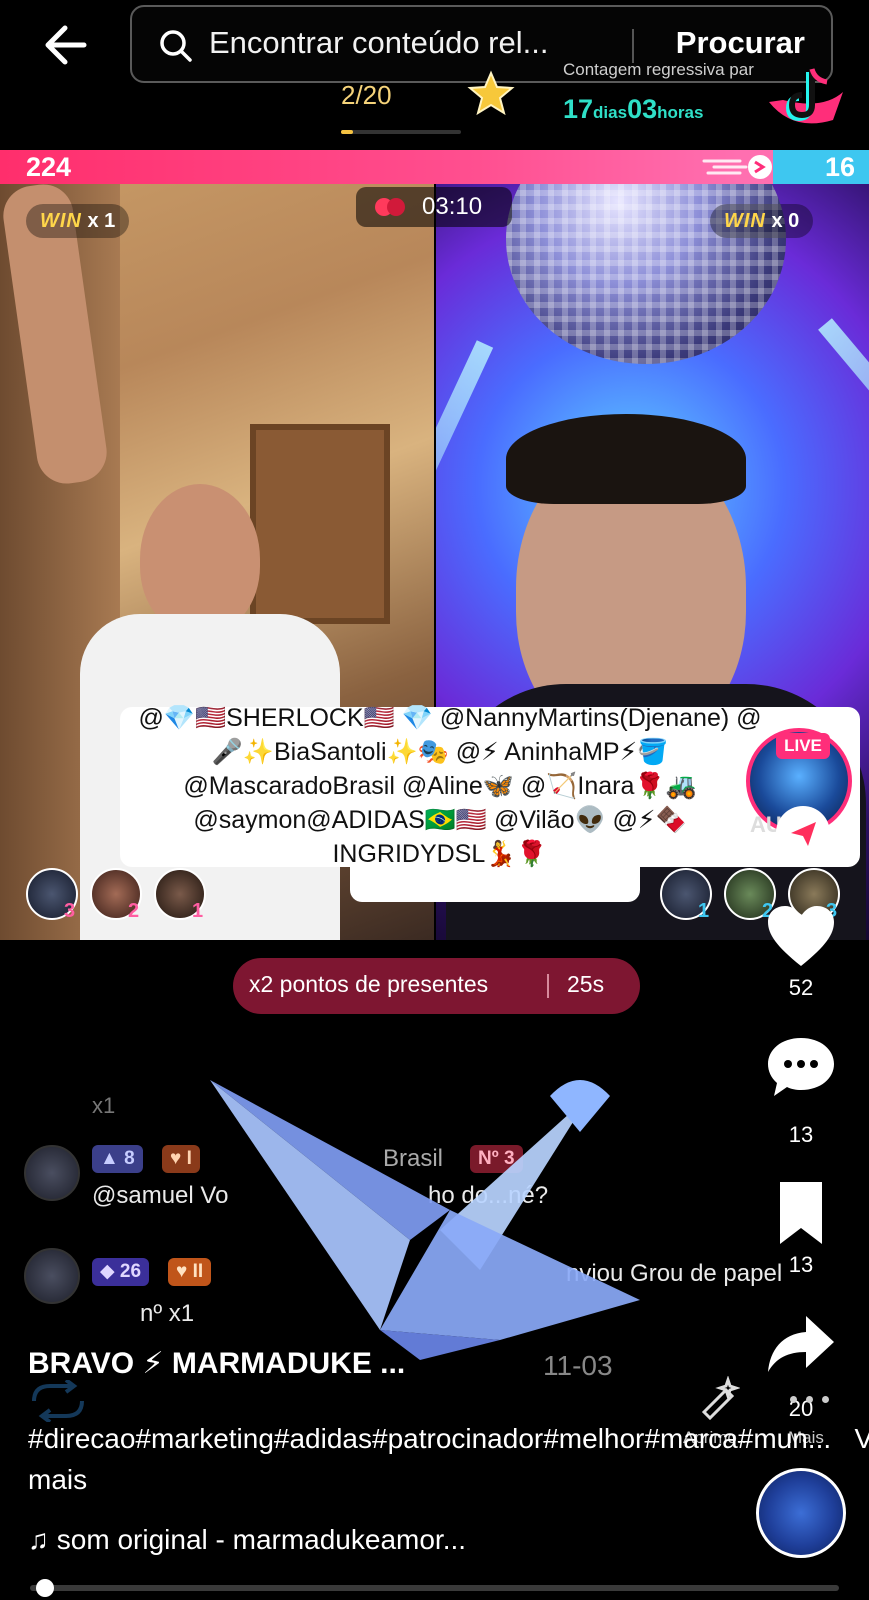 The height and width of the screenshot is (1600, 869). Describe the element at coordinates (801, 937) in the screenshot. I see `heart-icon` at that location.